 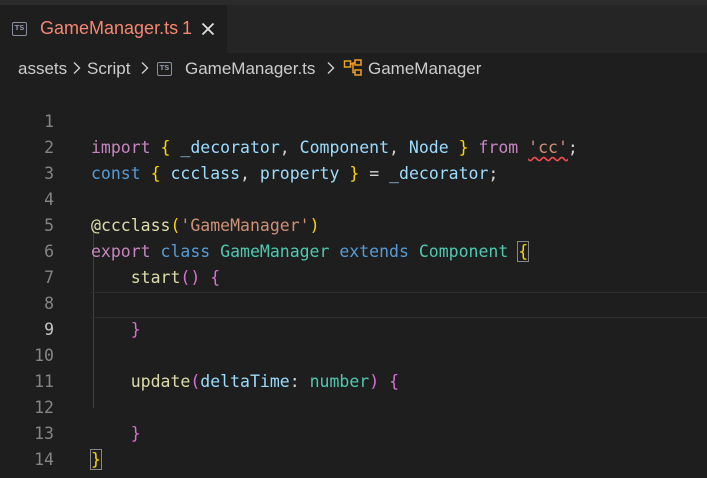 I want to click on breadcrumb-item-script: Script, so click(x=108, y=69).